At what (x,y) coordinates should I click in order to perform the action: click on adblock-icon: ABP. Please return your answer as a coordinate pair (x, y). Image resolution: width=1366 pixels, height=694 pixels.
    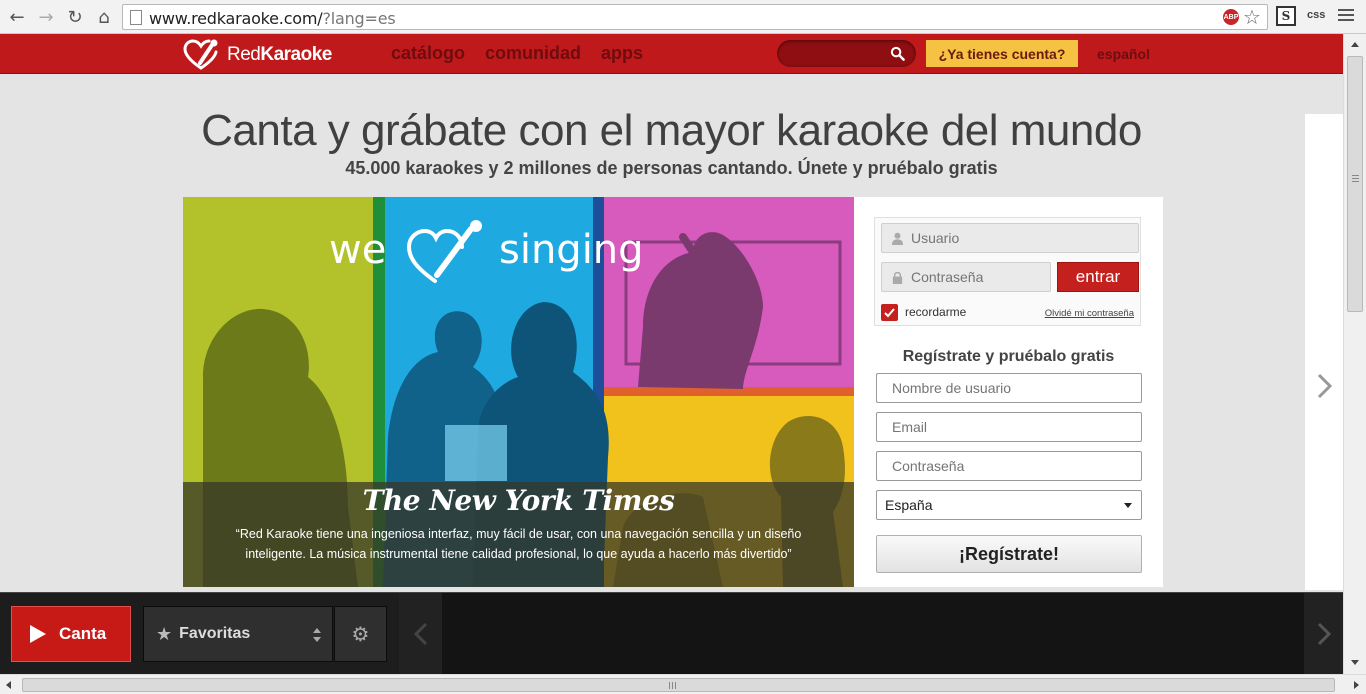
    Looking at the image, I should click on (1231, 17).